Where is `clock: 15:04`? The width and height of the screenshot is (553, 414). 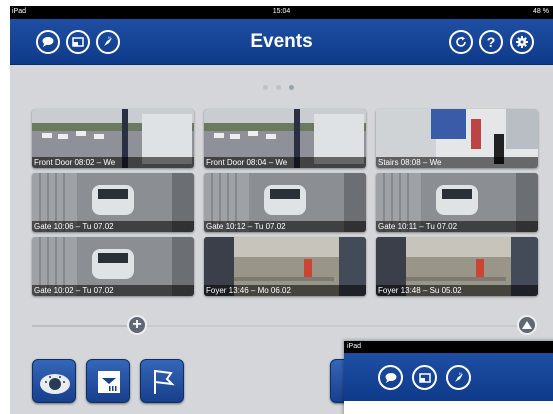 clock: 15:04 is located at coordinates (281, 11).